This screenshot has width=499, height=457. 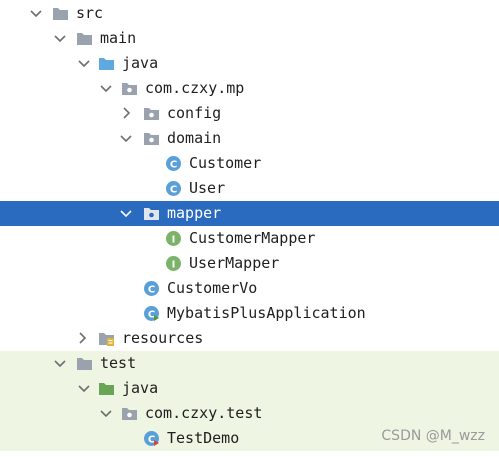 I want to click on tree-item-label: User, so click(x=207, y=188).